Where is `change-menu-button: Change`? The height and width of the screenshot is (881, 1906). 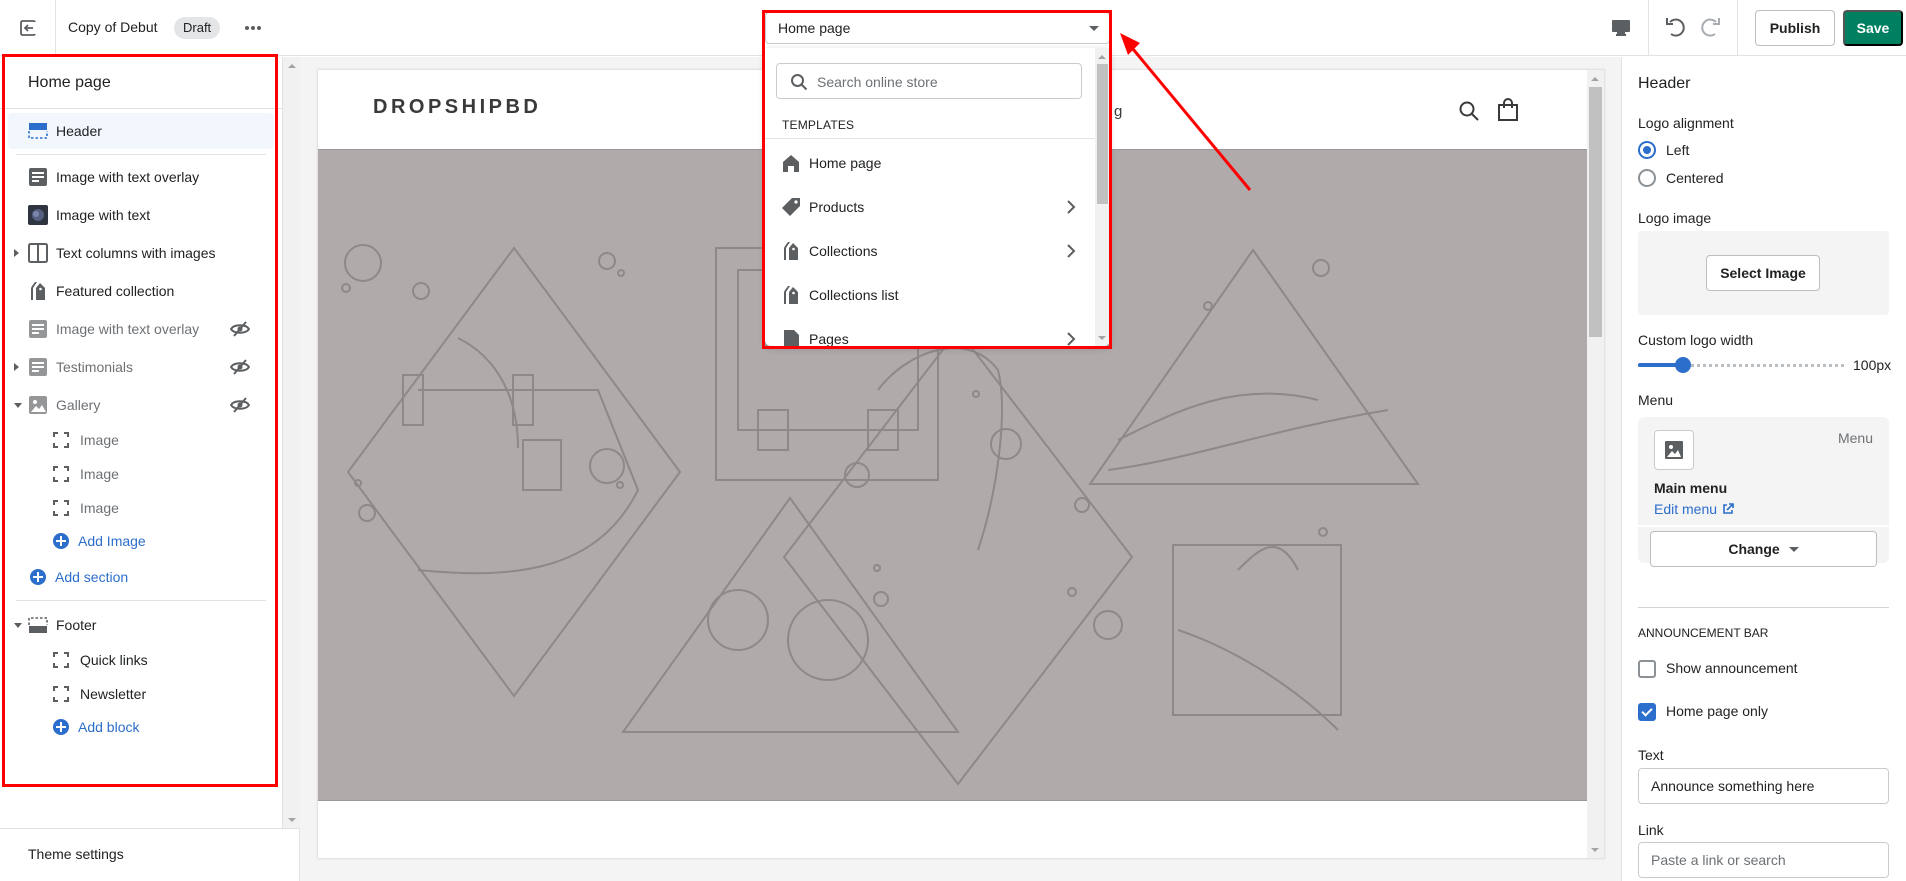
change-menu-button: Change is located at coordinates (1763, 549).